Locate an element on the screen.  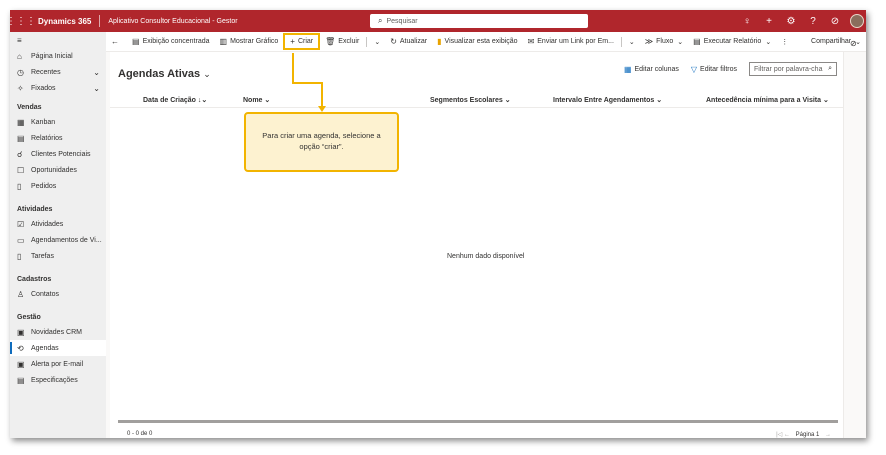
sidebar-item-label: Alerta por E-mail is located at coordinates (57, 364).